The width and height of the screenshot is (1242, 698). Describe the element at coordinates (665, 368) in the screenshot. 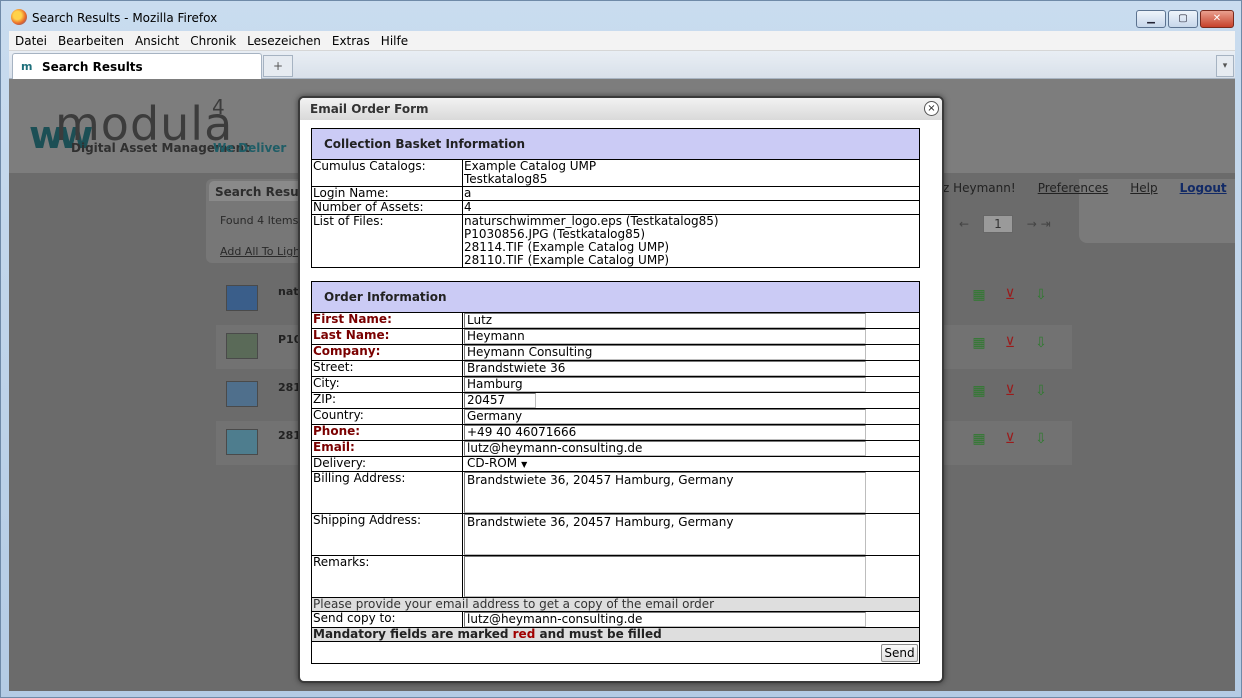

I see `street-field: Brandstwiete 36` at that location.